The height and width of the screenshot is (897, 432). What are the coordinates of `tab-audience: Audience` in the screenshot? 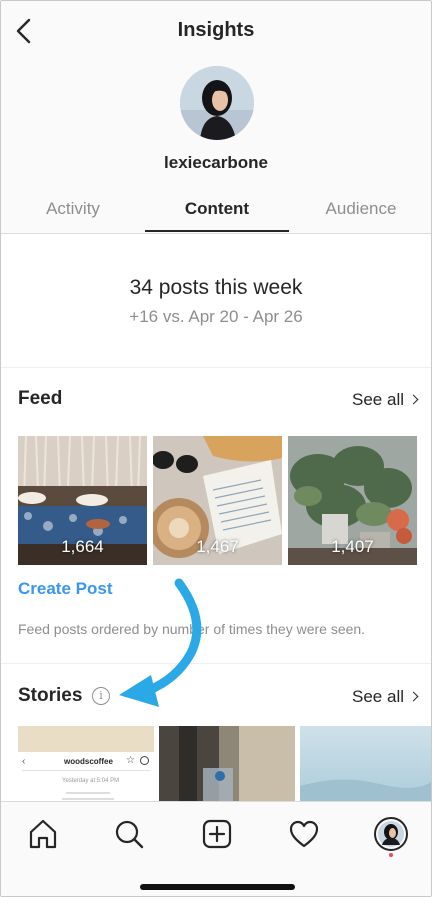 It's located at (360, 212).